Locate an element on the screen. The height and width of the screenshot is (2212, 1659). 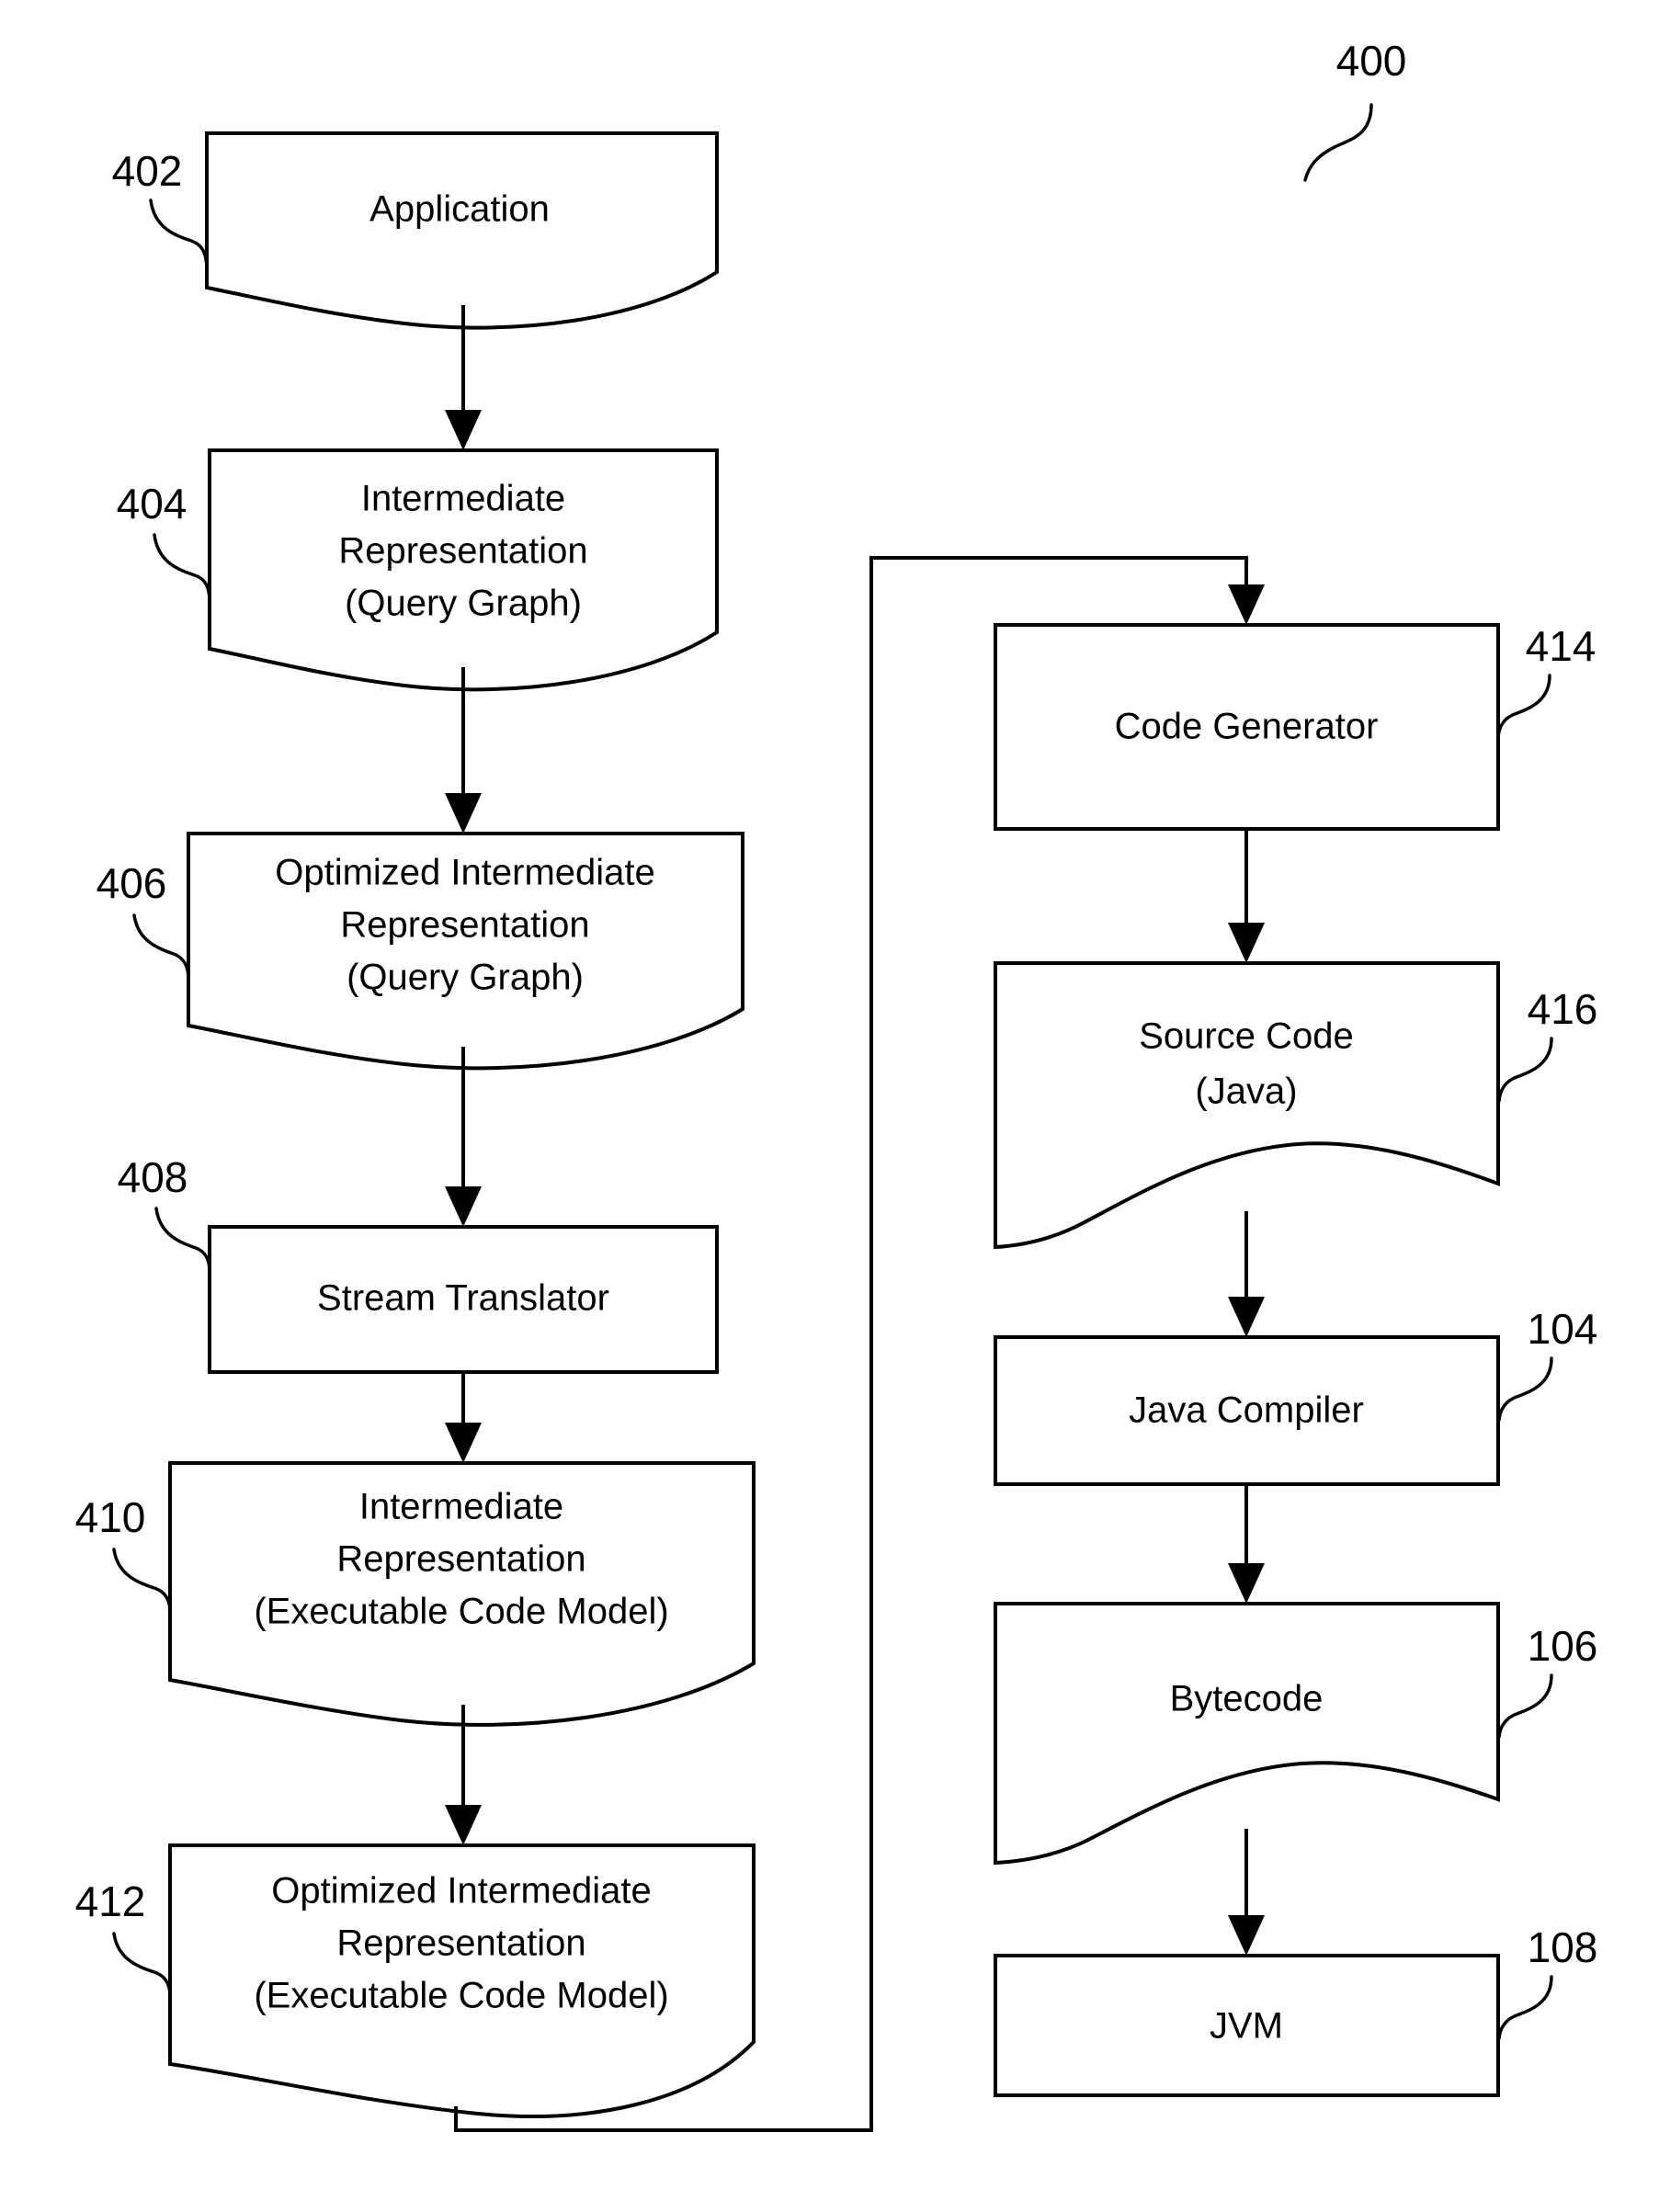
ref-408-group: 408 is located at coordinates (164, 1213).